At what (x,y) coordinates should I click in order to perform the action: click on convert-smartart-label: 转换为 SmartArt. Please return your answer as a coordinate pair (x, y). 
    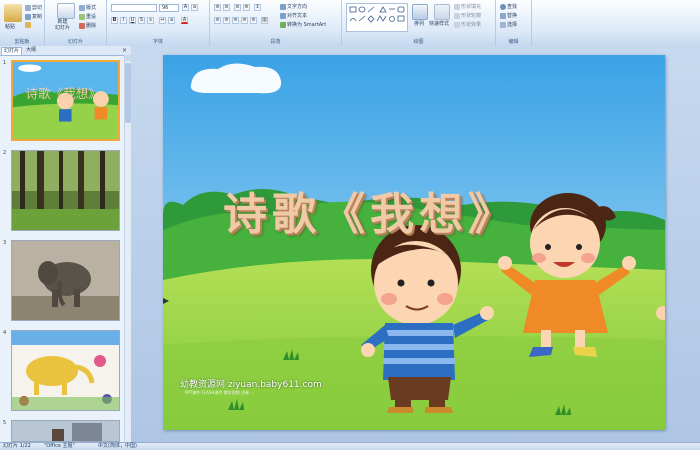
    Looking at the image, I should click on (307, 25).